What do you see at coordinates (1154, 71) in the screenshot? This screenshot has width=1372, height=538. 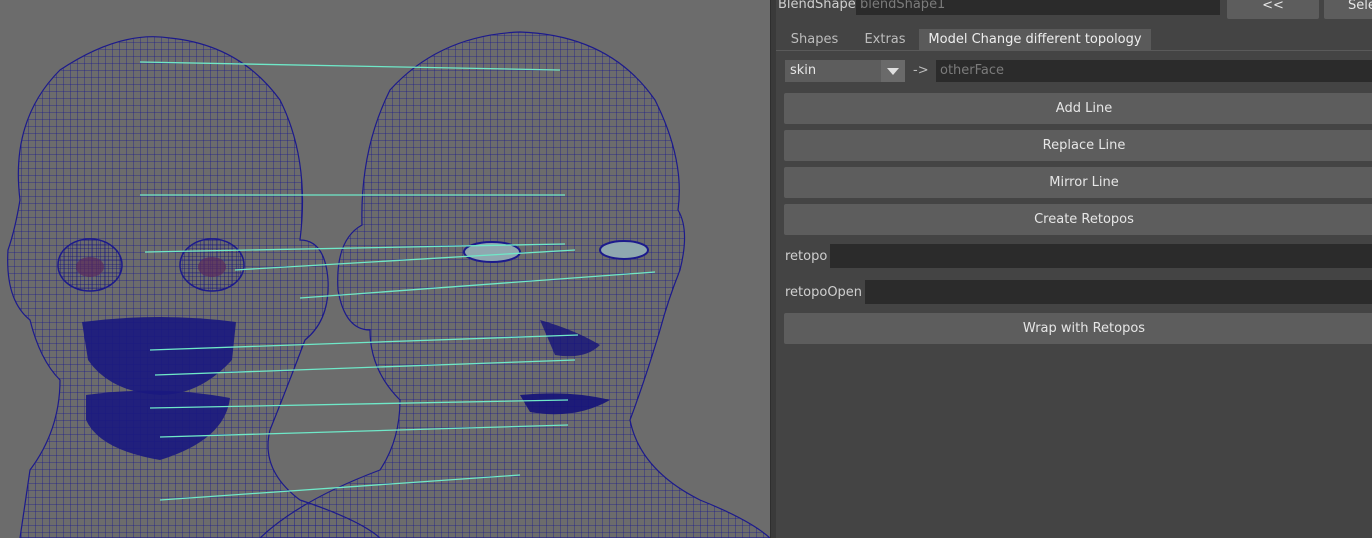 I see `target-mesh-field: otherFace` at bounding box center [1154, 71].